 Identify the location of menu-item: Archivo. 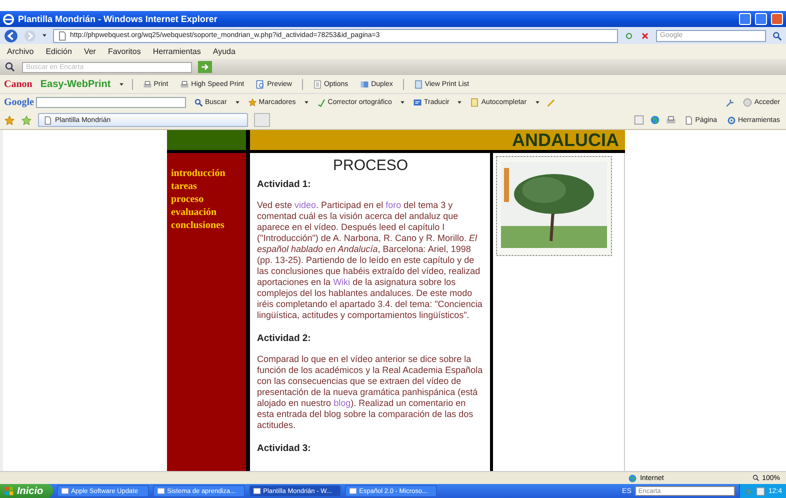
(20, 51).